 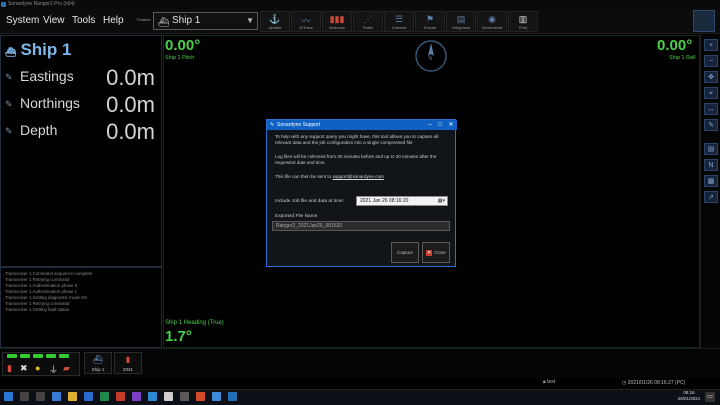 What do you see at coordinates (361, 226) in the screenshot?
I see `exported-filename-field: Ranger2_2021Jan26_081620` at bounding box center [361, 226].